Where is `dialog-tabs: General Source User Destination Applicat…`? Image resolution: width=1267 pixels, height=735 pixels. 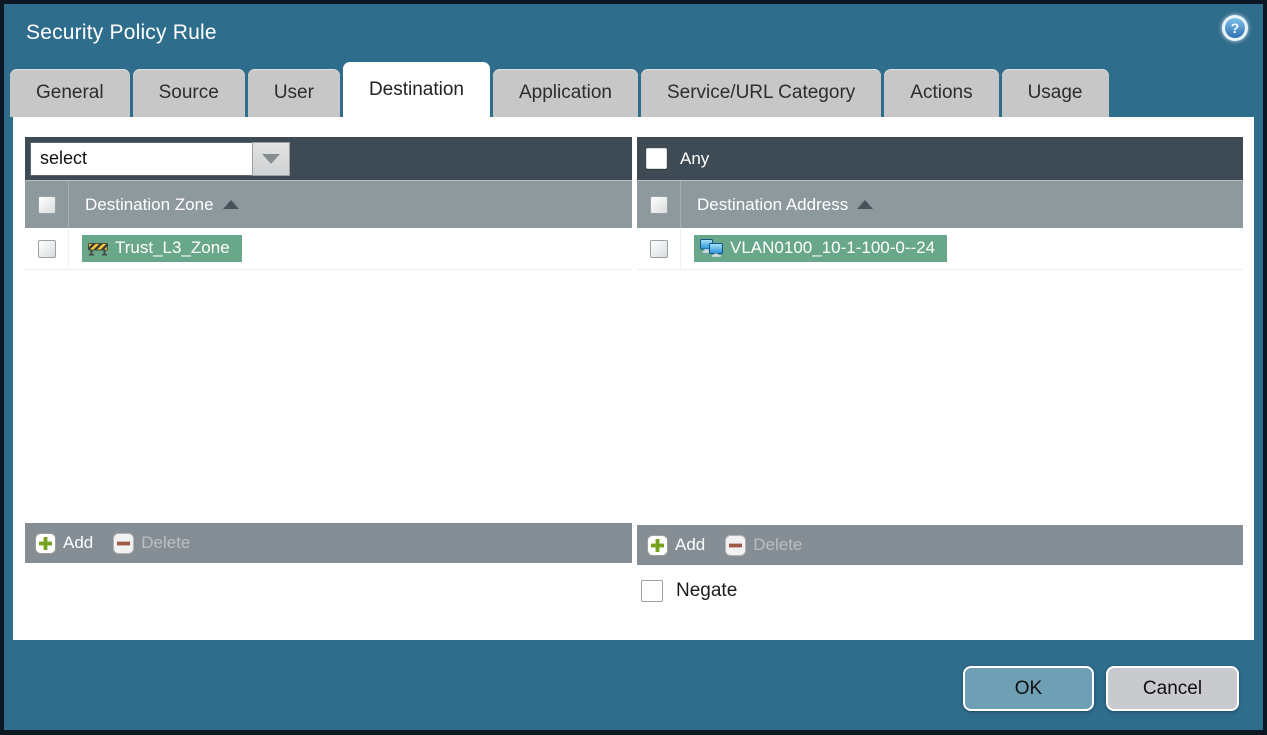 dialog-tabs: General Source User Destination Applicat… is located at coordinates (633, 89).